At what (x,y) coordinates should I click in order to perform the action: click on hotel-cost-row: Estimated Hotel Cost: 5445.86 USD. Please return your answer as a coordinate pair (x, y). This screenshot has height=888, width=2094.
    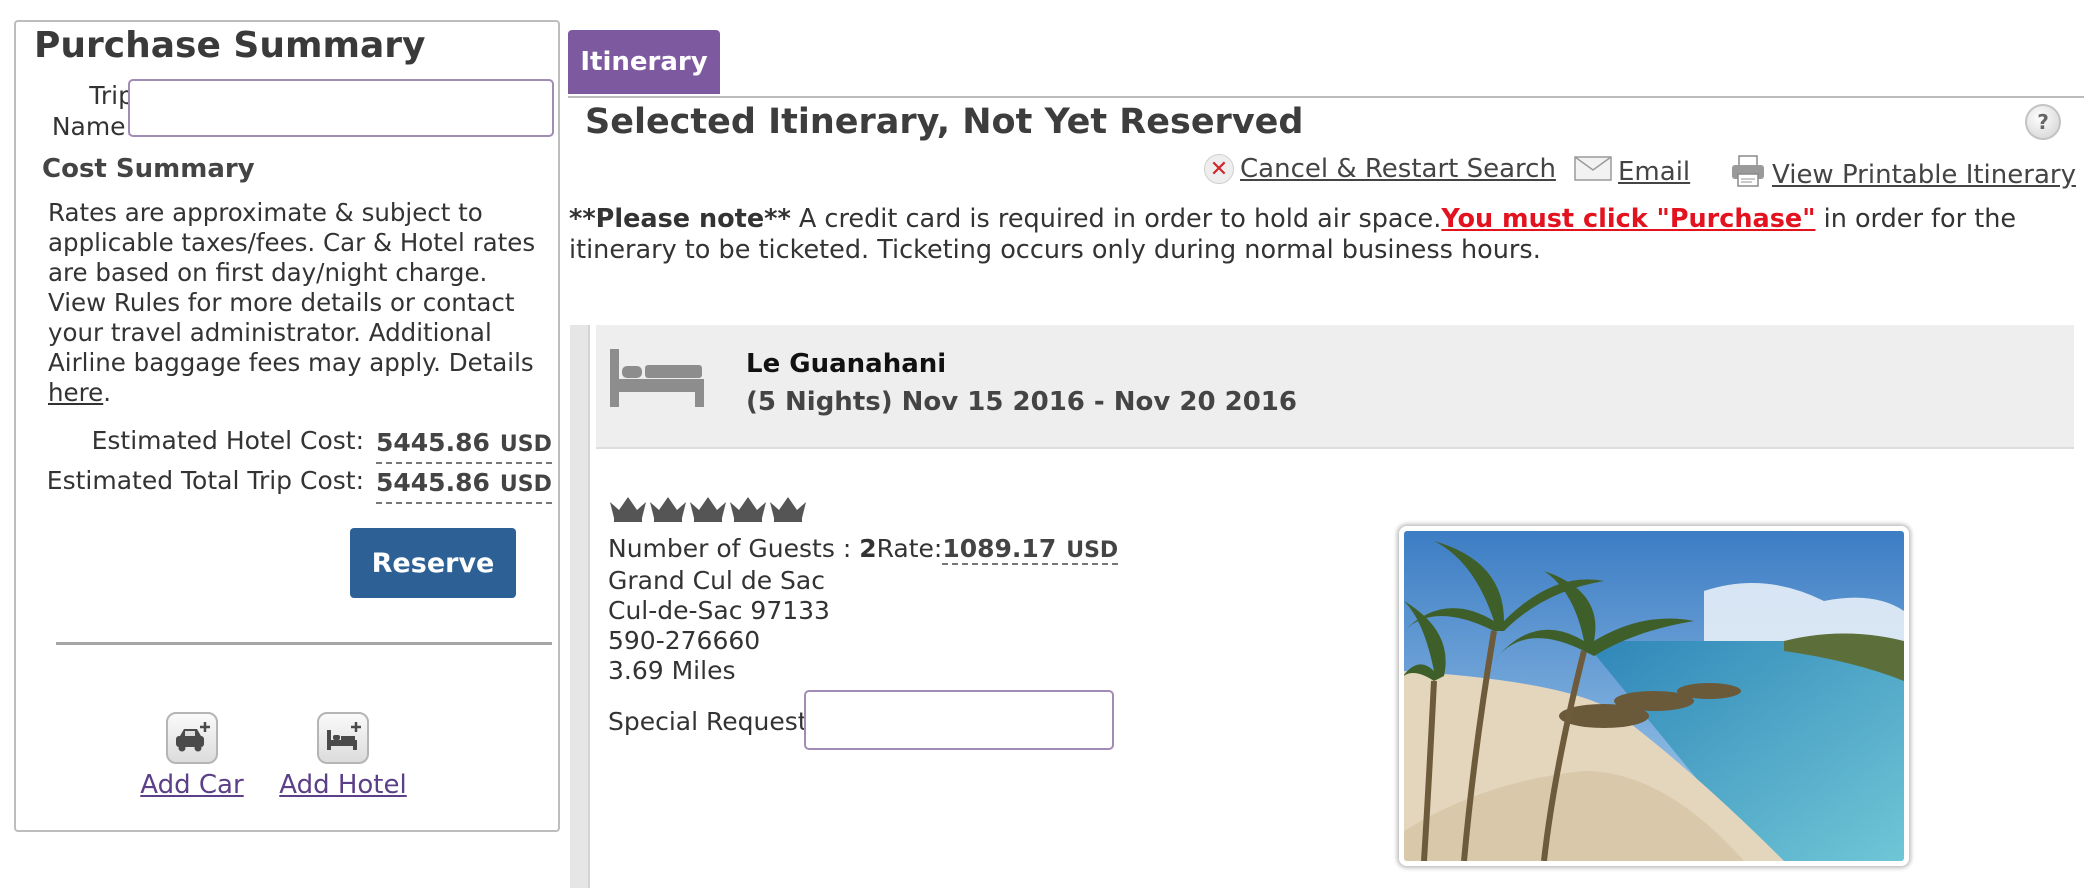
    Looking at the image, I should click on (294, 445).